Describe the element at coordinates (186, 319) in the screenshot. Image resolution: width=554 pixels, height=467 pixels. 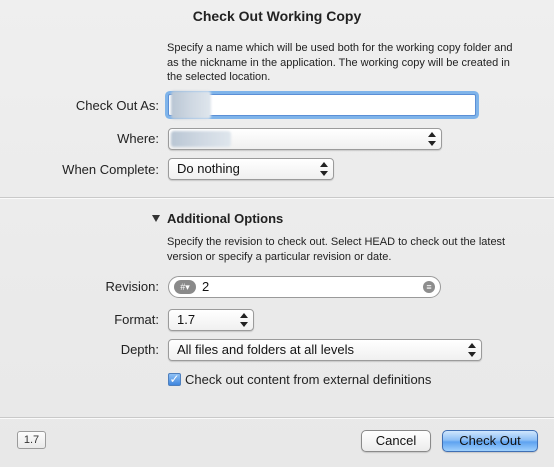
I see `format-value: 1.7` at that location.